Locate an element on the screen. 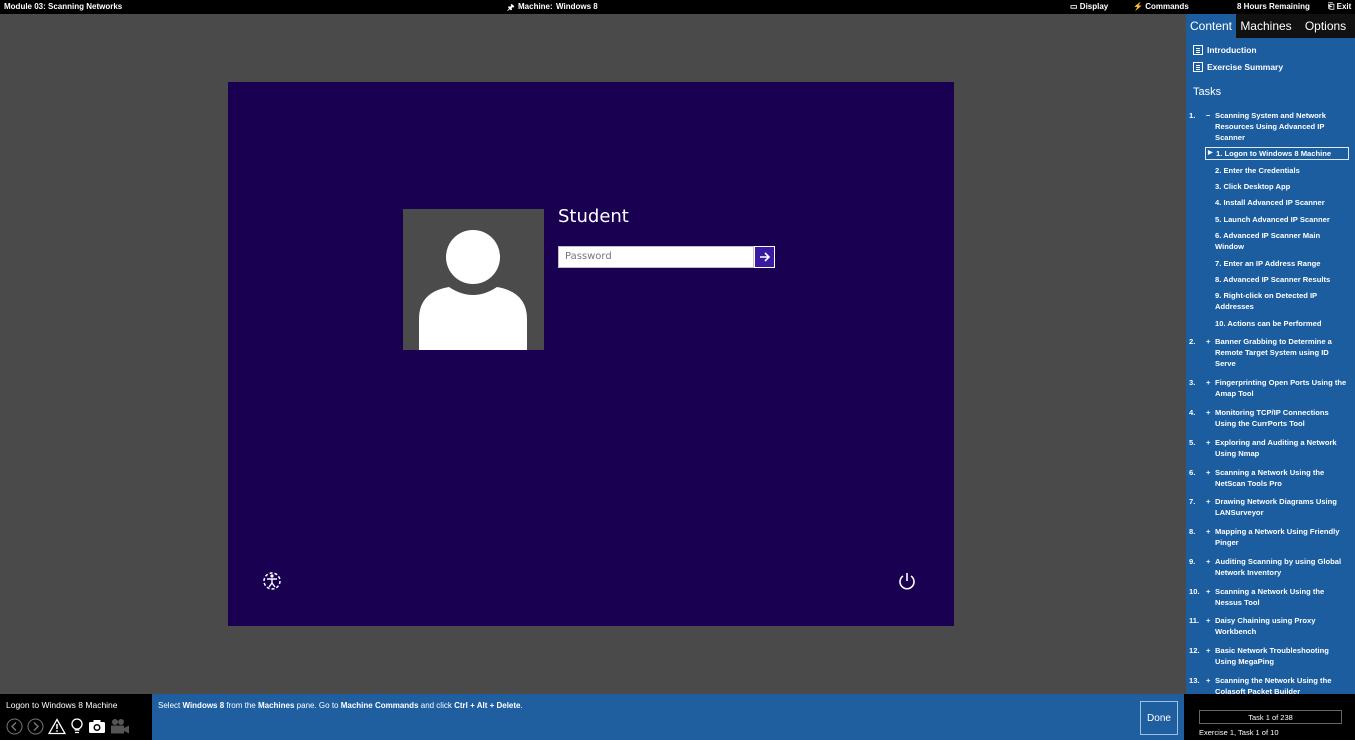 This screenshot has width=1355, height=740. introduction-link: Introduction is located at coordinates (1225, 50).